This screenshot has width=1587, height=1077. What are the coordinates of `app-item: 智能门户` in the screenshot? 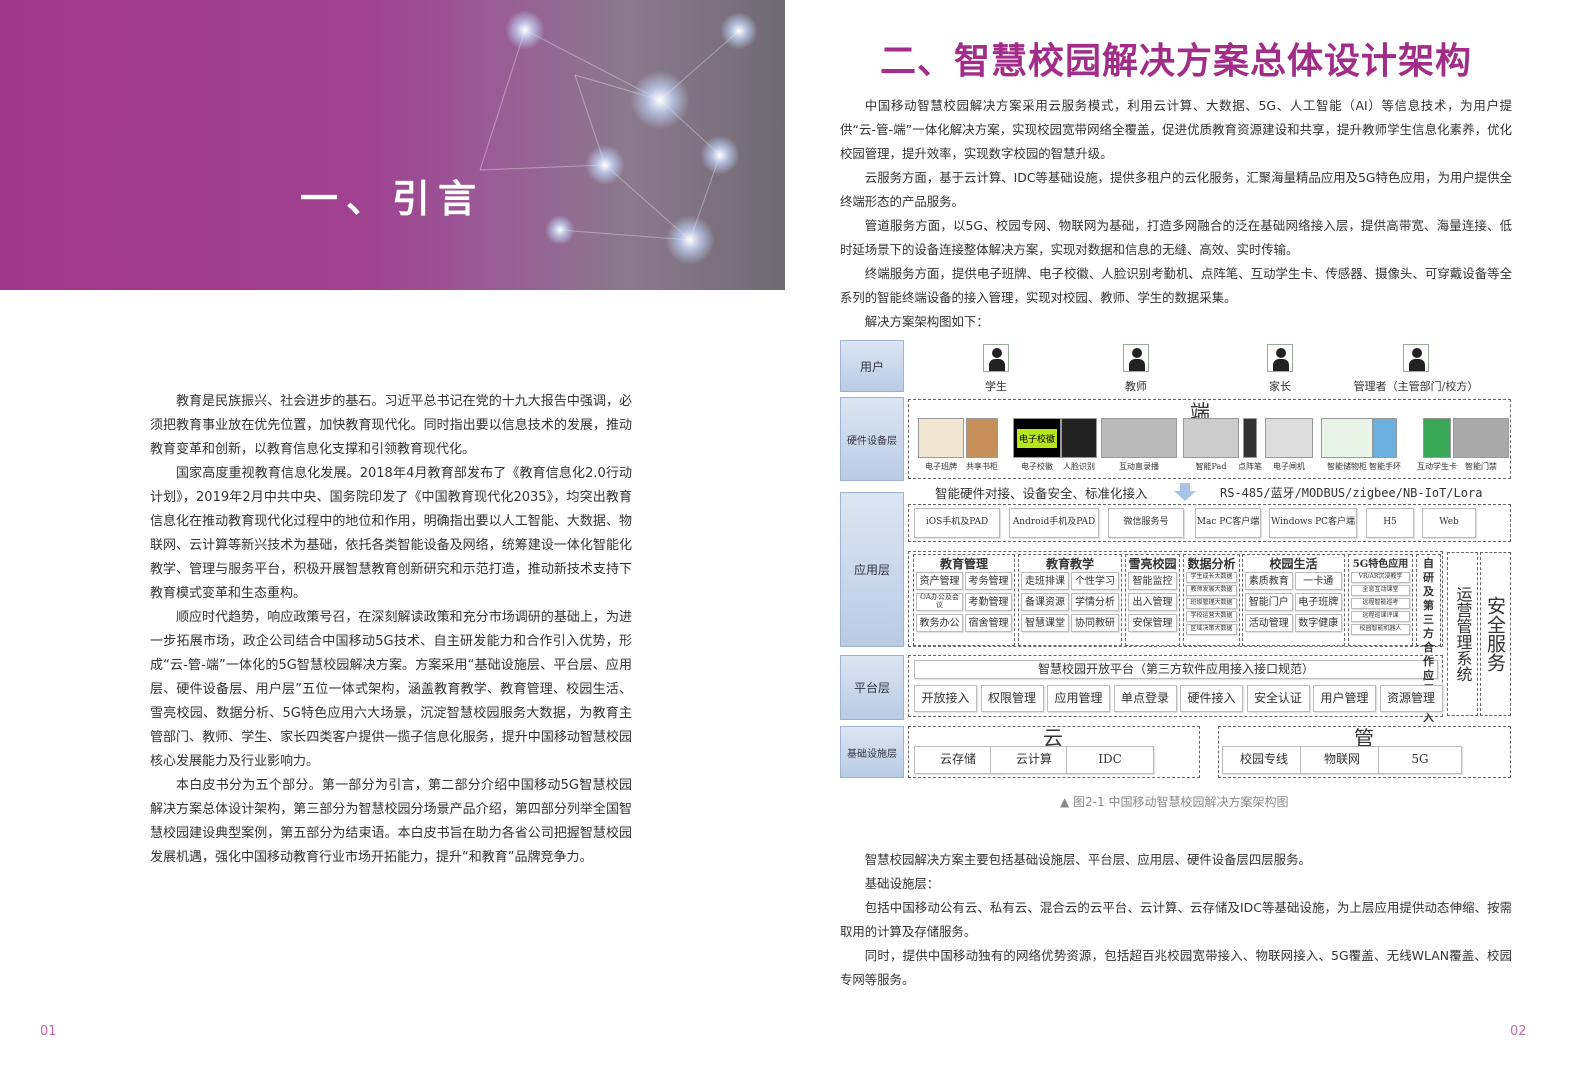 It's located at (1269, 602).